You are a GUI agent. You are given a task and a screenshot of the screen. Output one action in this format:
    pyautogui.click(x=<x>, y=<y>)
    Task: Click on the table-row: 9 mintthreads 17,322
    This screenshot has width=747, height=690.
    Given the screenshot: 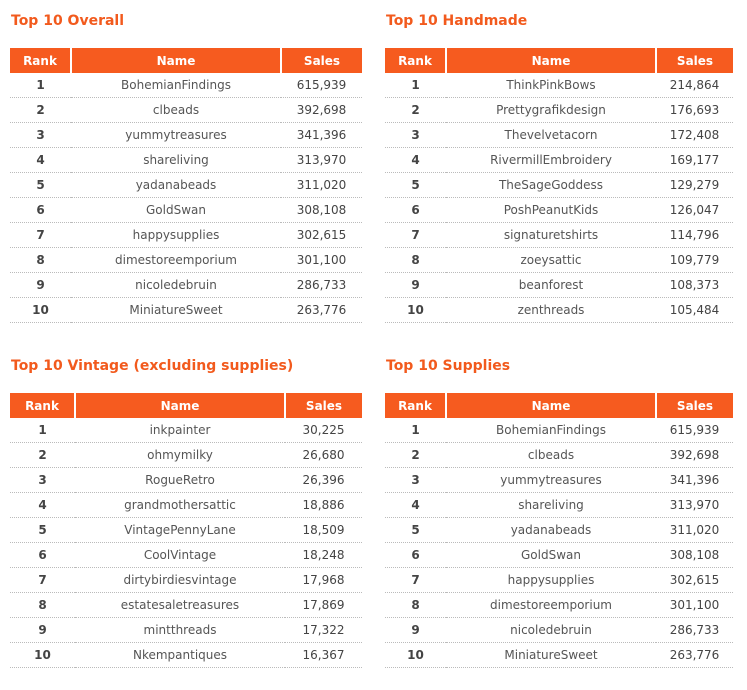 What is the action you would take?
    pyautogui.click(x=186, y=630)
    